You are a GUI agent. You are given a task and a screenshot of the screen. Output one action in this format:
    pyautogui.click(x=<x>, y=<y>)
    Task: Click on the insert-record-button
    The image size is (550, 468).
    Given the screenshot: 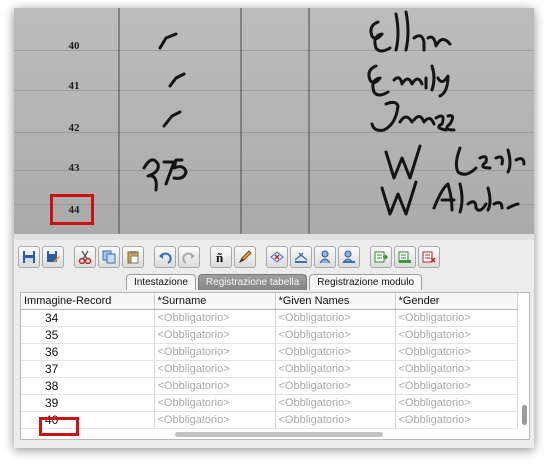 What is the action you would take?
    pyautogui.click(x=301, y=257)
    